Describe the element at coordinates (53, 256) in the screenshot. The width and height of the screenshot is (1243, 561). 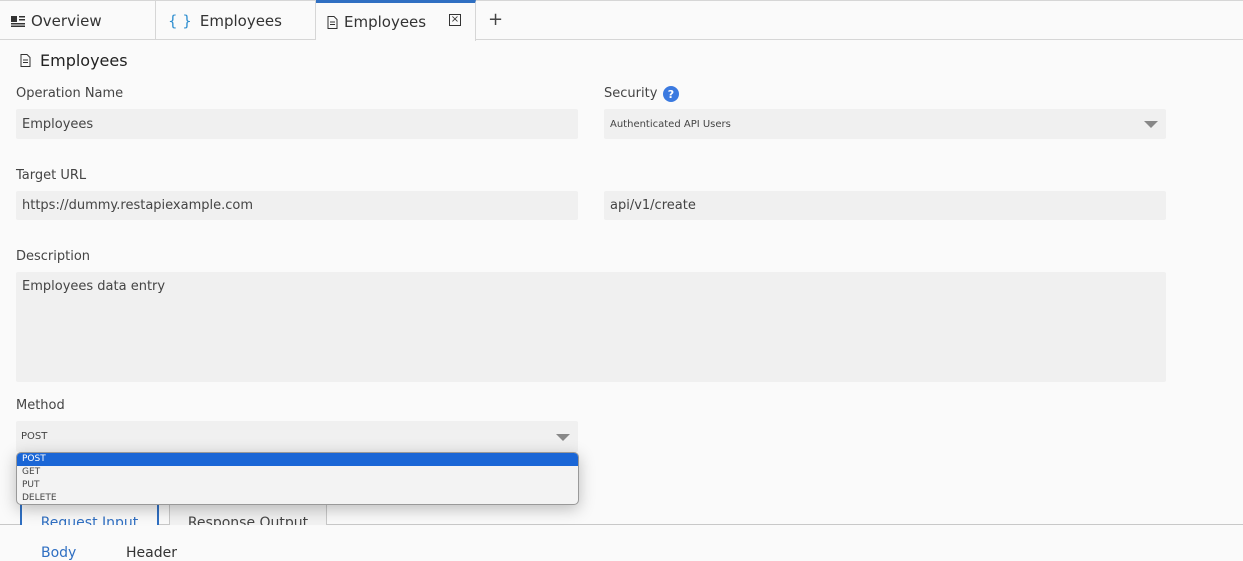
I see `description-label: Description` at that location.